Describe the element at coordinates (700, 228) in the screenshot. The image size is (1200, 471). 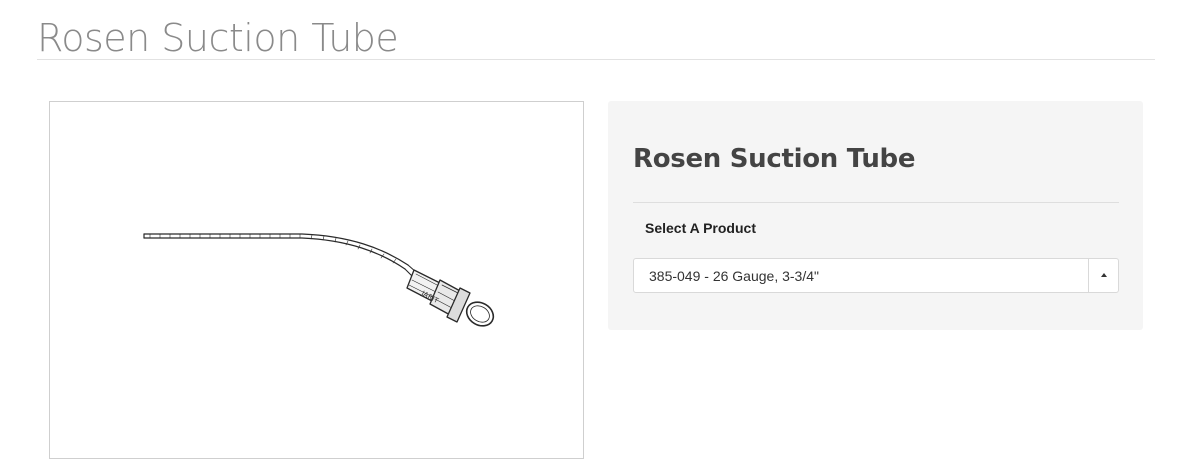
I see `select-product-label: Select A Product` at that location.